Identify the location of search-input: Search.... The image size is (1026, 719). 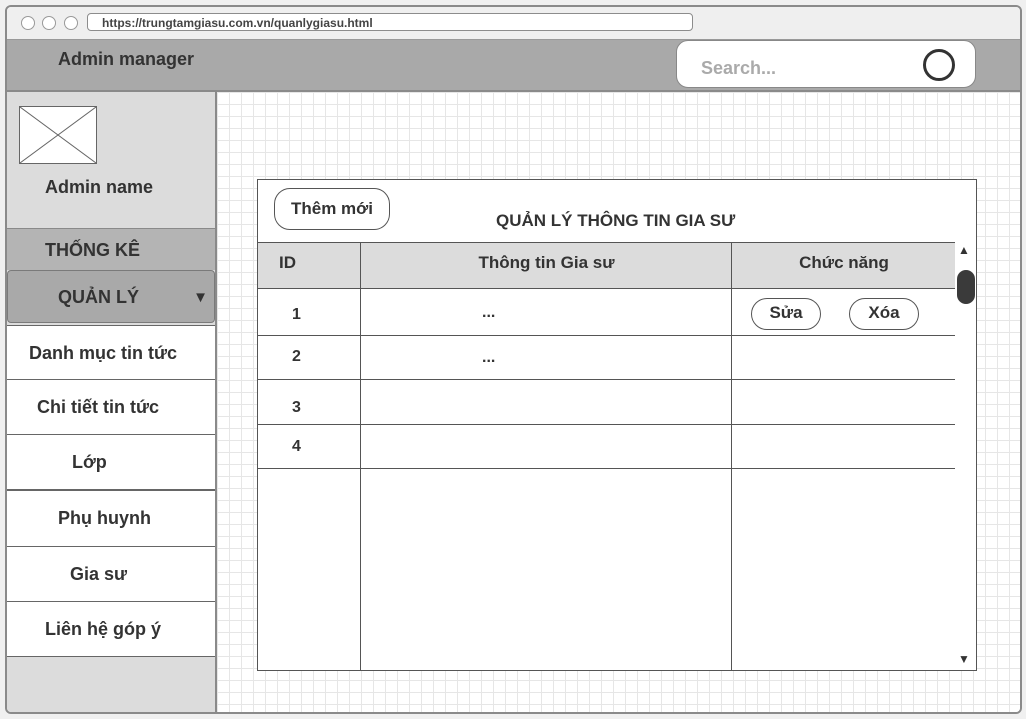
(738, 68).